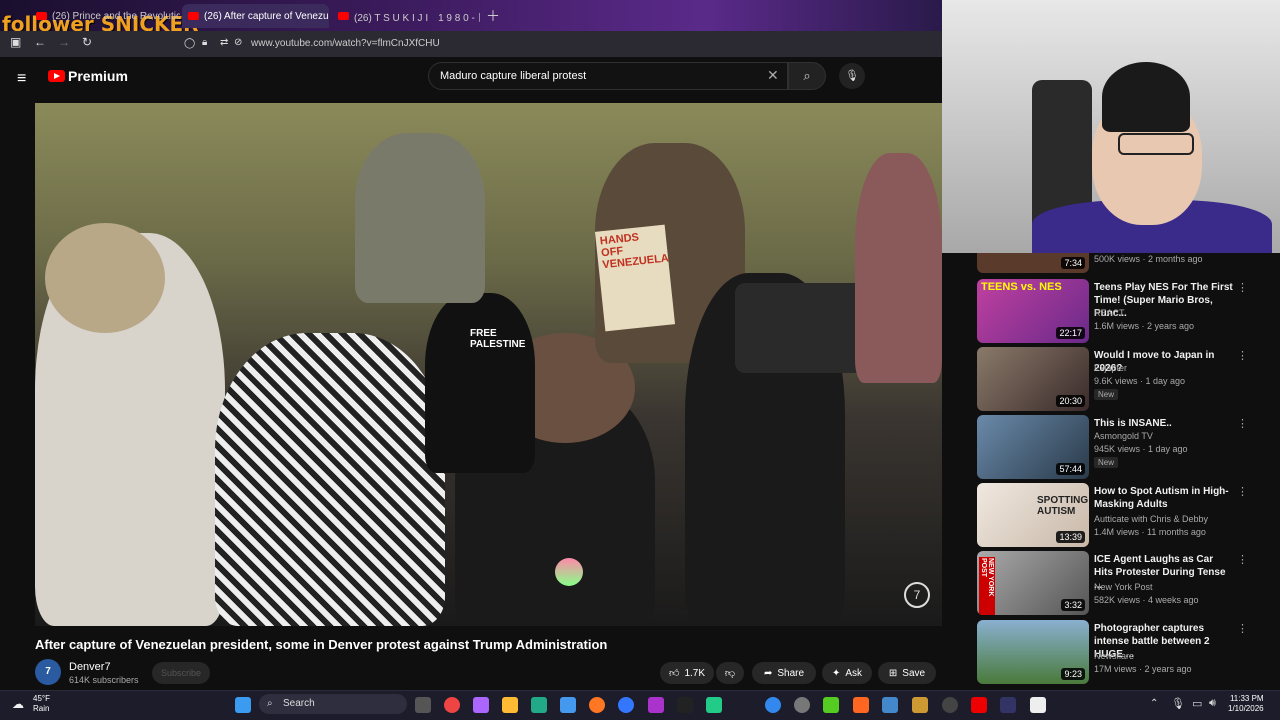  What do you see at coordinates (768, 673) in the screenshot?
I see `share-icon: ➦` at bounding box center [768, 673].